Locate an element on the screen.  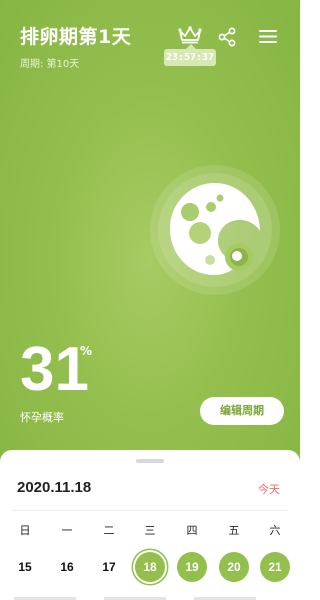
percent-sign: % is located at coordinates (86, 351).